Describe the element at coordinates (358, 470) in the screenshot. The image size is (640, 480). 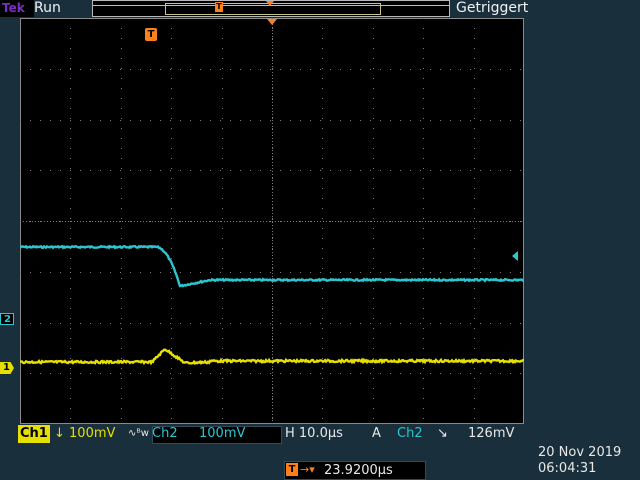
I see `trigger-position-value: 23.9200µs` at that location.